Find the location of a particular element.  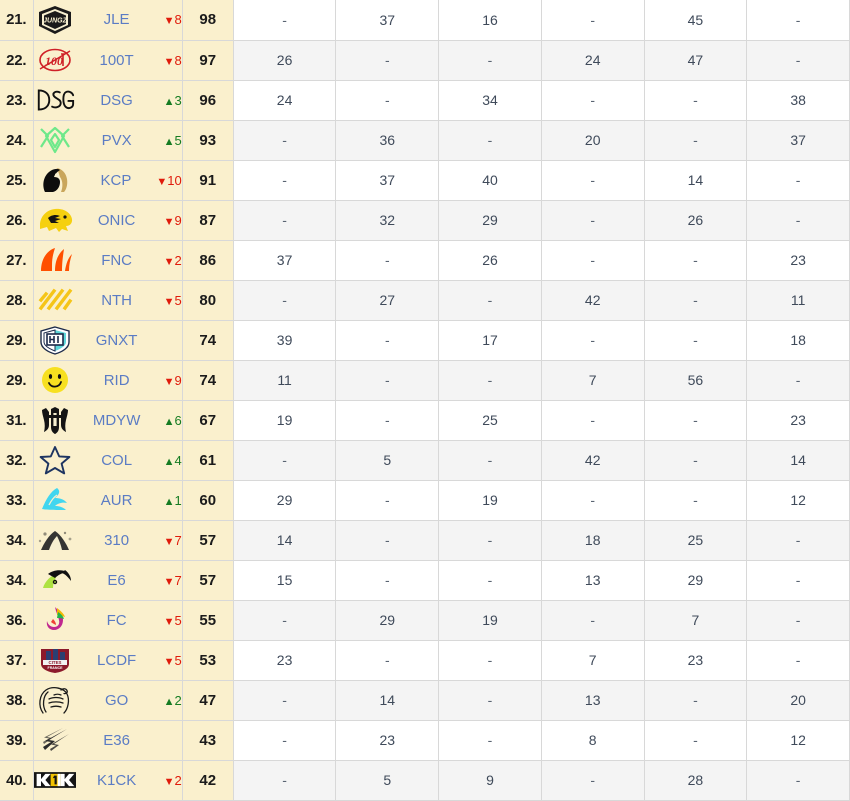

team-cell: CITES FRANCE LCDF ▼5 is located at coordinates (108, 660).